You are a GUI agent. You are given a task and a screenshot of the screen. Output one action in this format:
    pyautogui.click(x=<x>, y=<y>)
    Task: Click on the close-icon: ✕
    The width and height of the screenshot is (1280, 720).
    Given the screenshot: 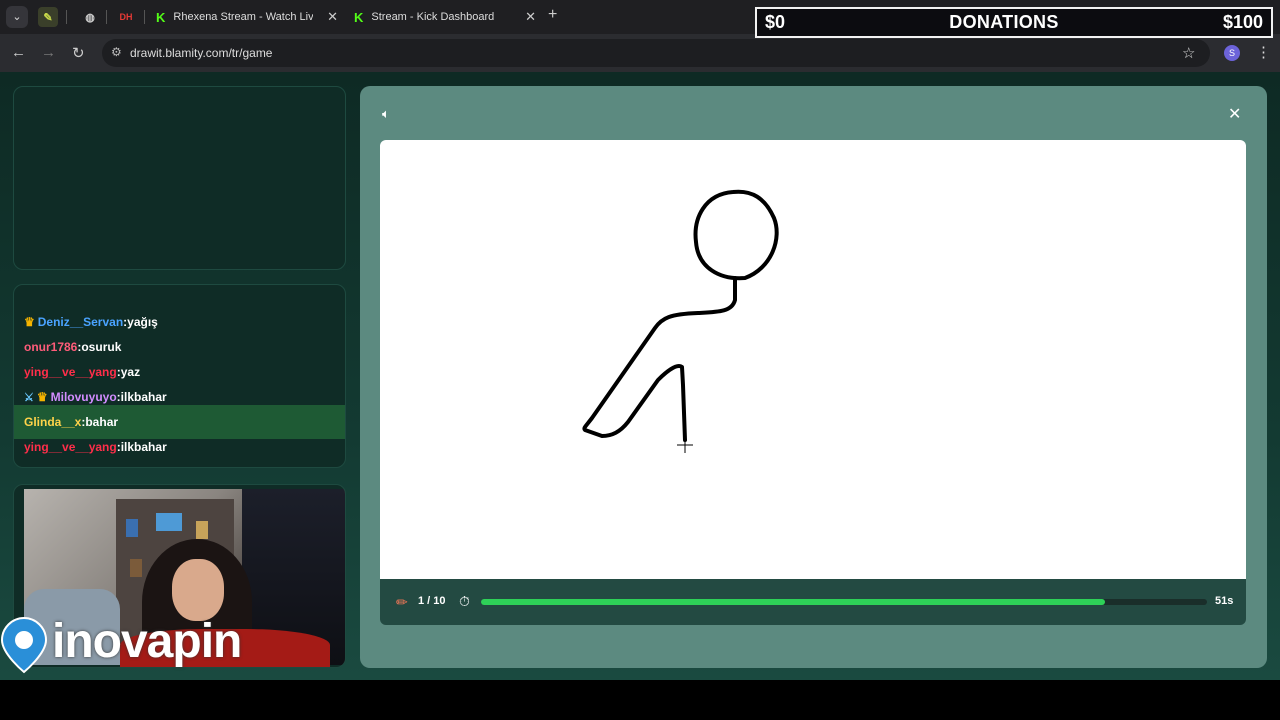 What is the action you would take?
    pyautogui.click(x=1234, y=114)
    